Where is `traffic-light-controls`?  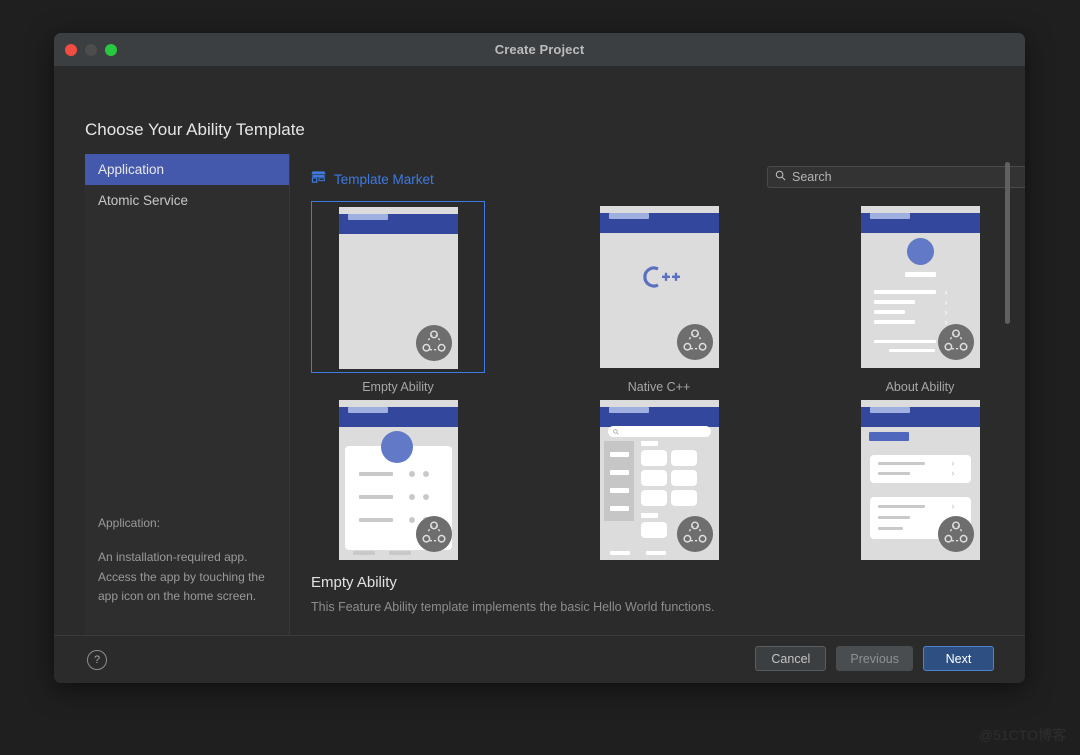 traffic-light-controls is located at coordinates (91, 49).